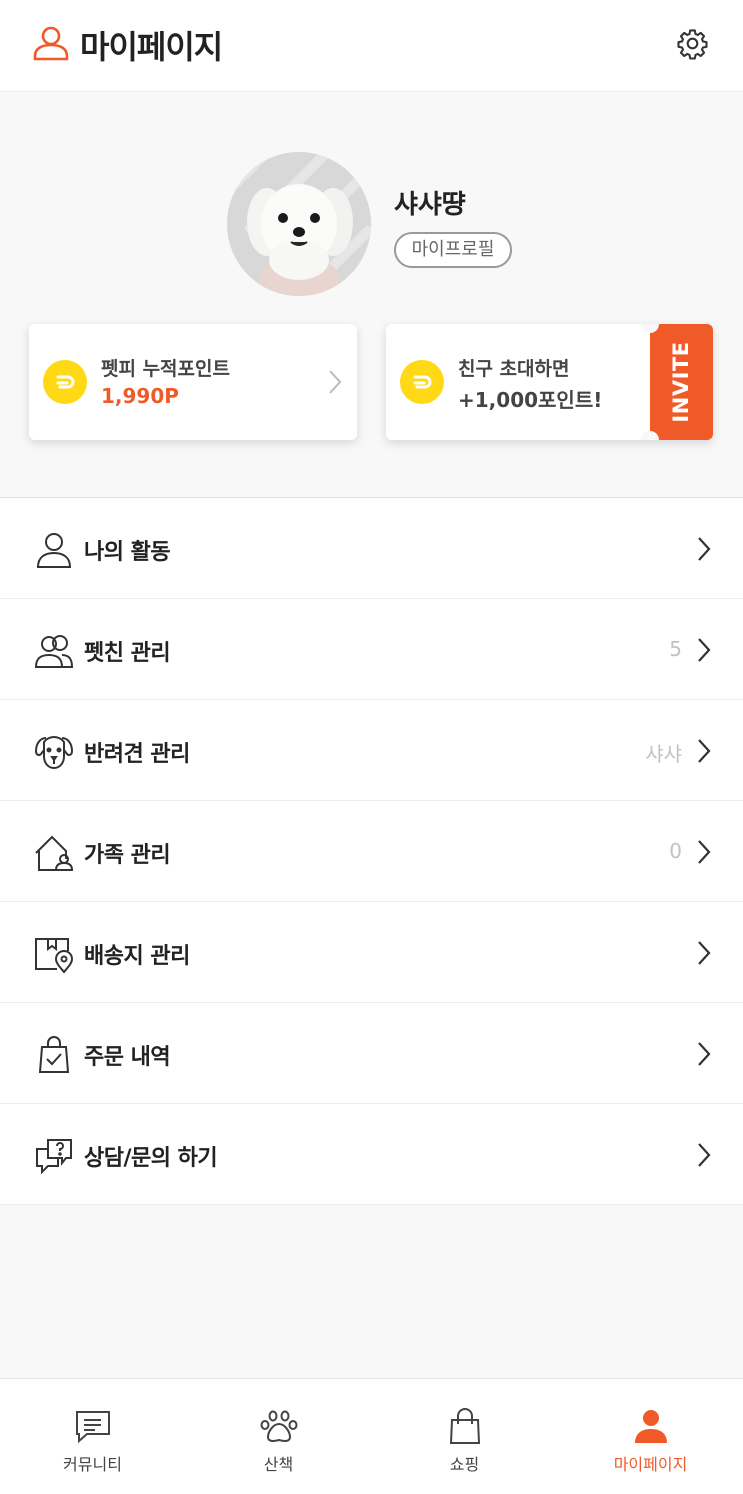 The width and height of the screenshot is (743, 1494). What do you see at coordinates (54, 752) in the screenshot?
I see `dog-face-icon` at bounding box center [54, 752].